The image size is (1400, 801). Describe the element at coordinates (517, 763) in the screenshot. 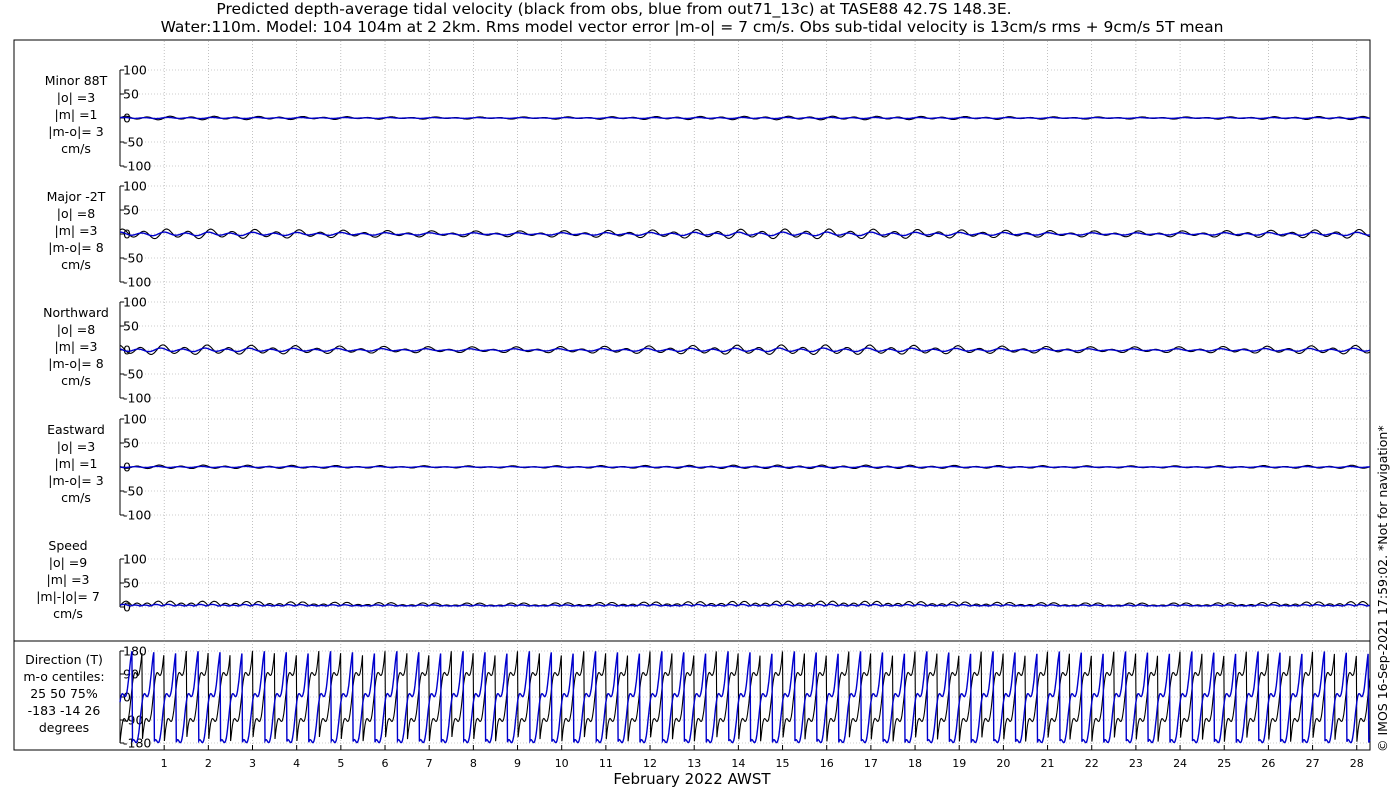

I see `x-tick-label: 9` at that location.